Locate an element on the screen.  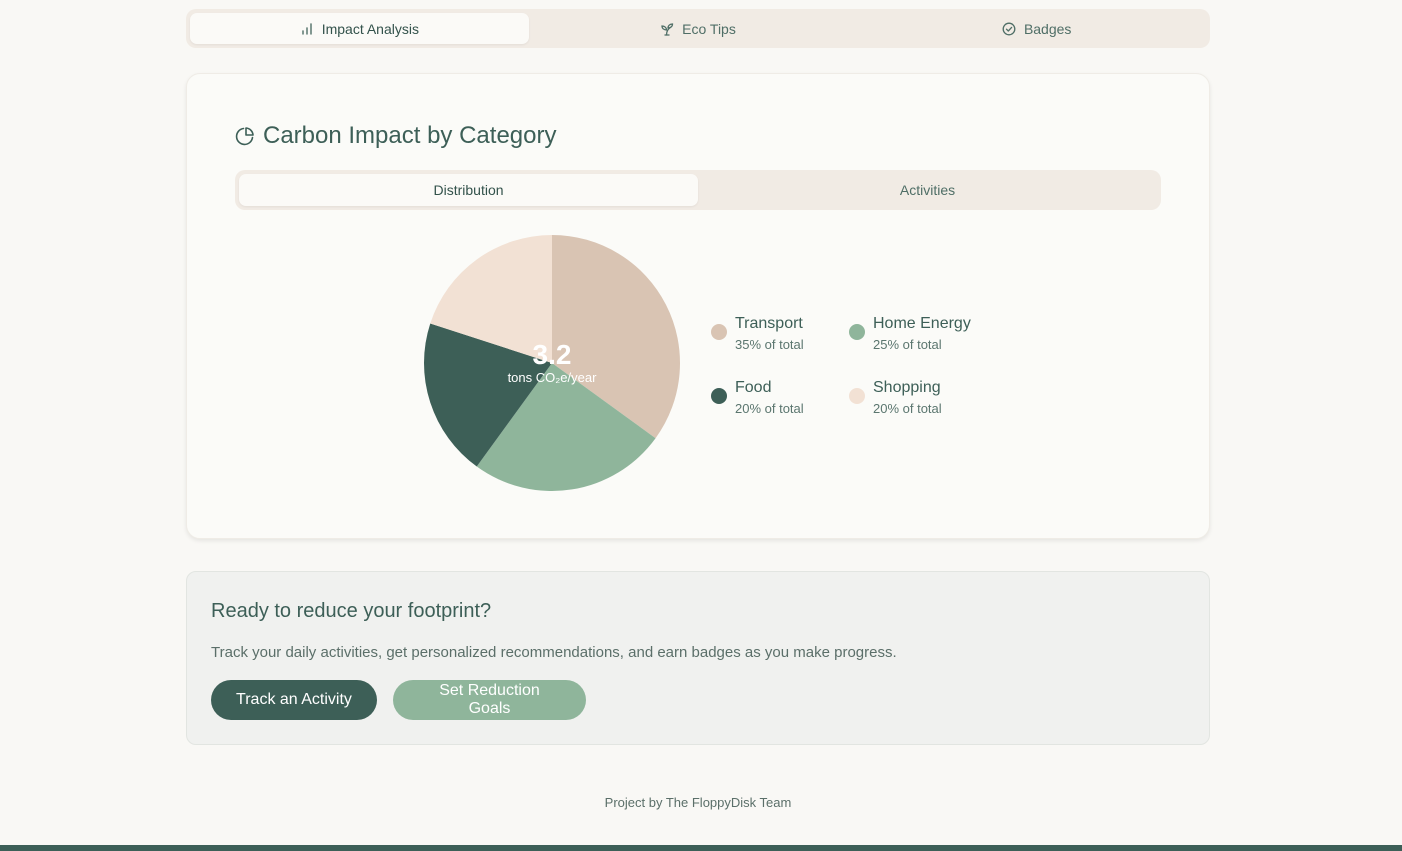
pie-chart: 3.2 tons CO₂e/year is located at coordinates (552, 363).